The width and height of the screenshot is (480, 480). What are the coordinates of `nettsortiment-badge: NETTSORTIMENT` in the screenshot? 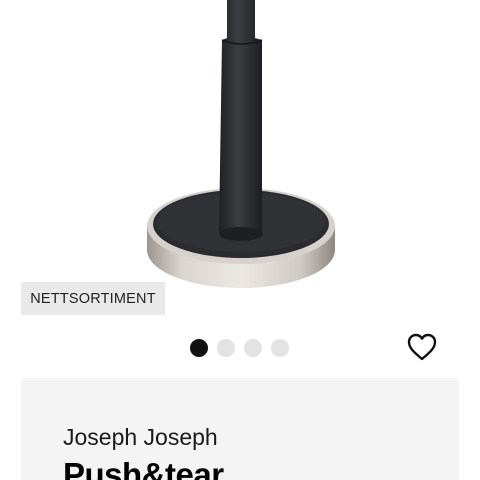 It's located at (93, 298).